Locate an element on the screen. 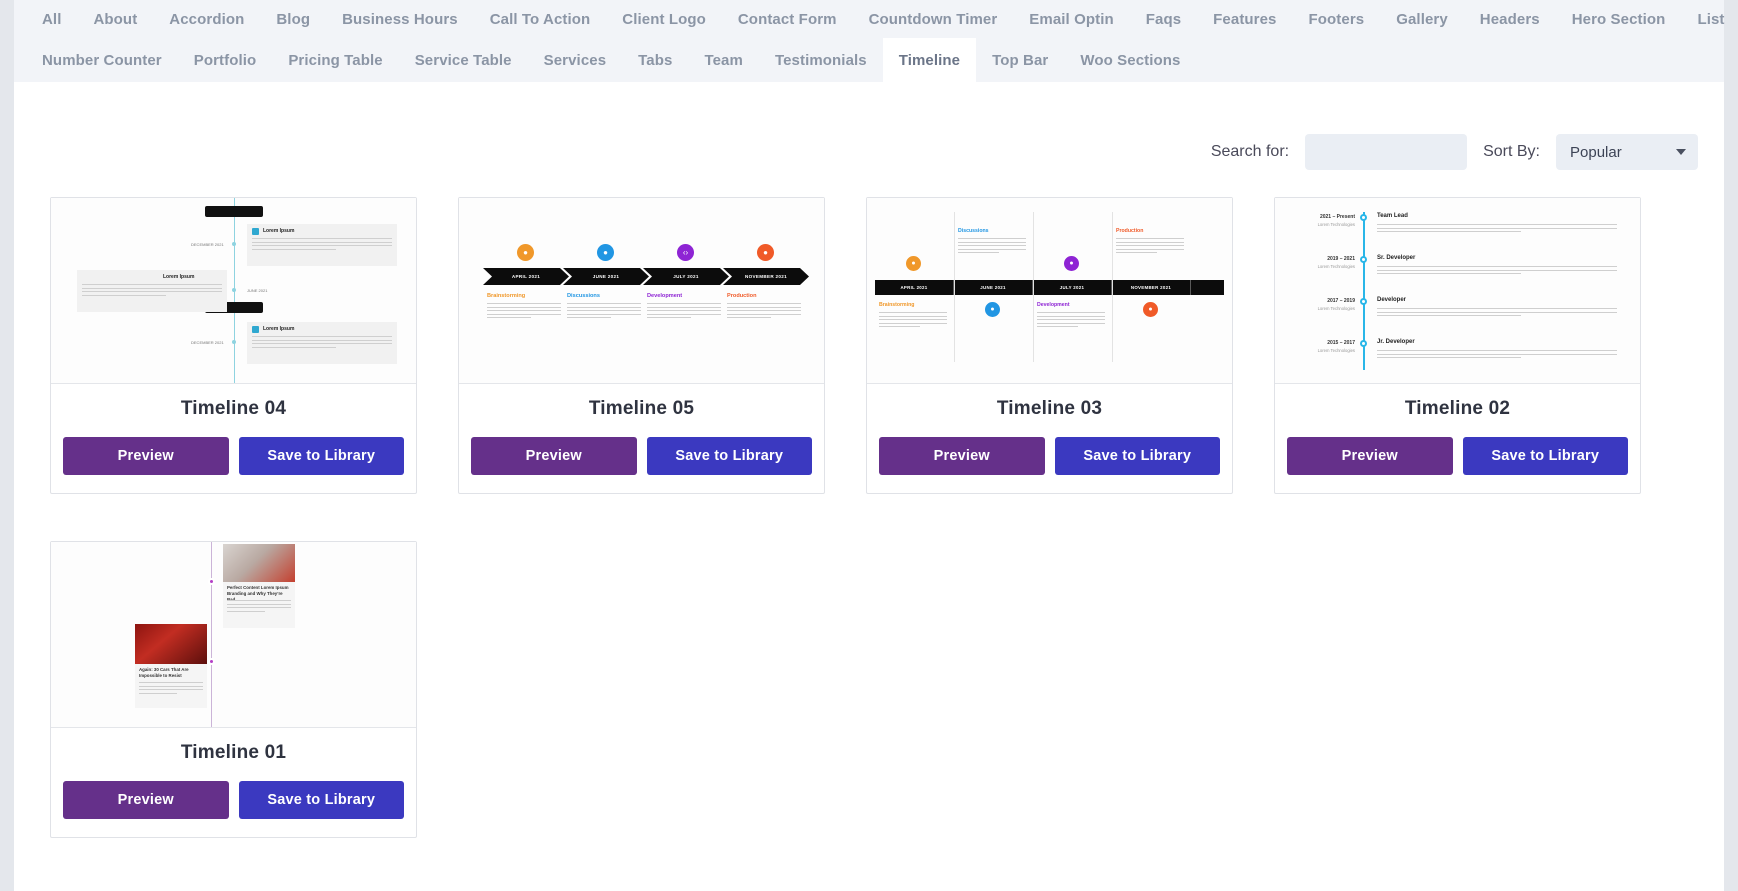 Image resolution: width=1738 pixels, height=891 pixels. timeline-step-heading: Production is located at coordinates (742, 296).